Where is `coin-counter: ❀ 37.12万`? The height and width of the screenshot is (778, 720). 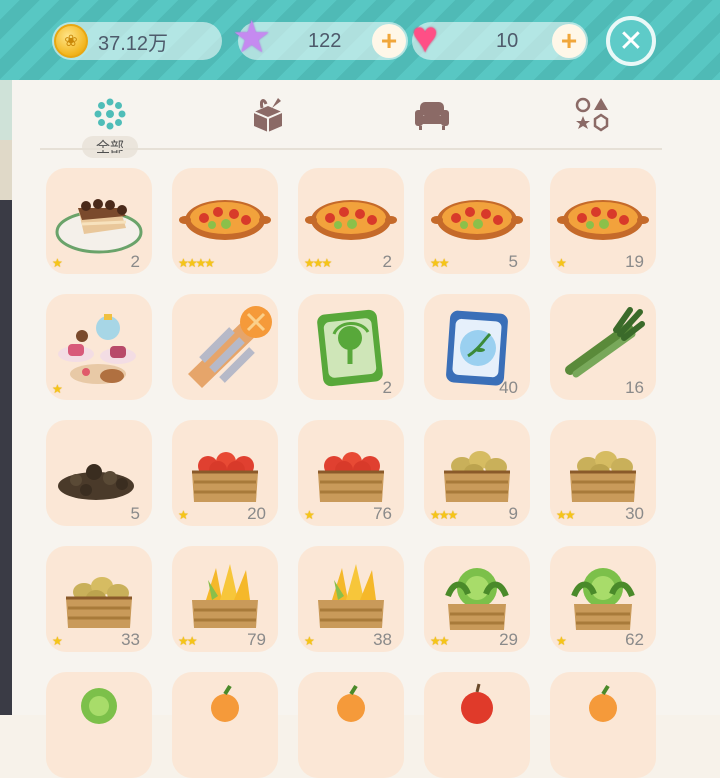 coin-counter: ❀ 37.12万 is located at coordinates (137, 41).